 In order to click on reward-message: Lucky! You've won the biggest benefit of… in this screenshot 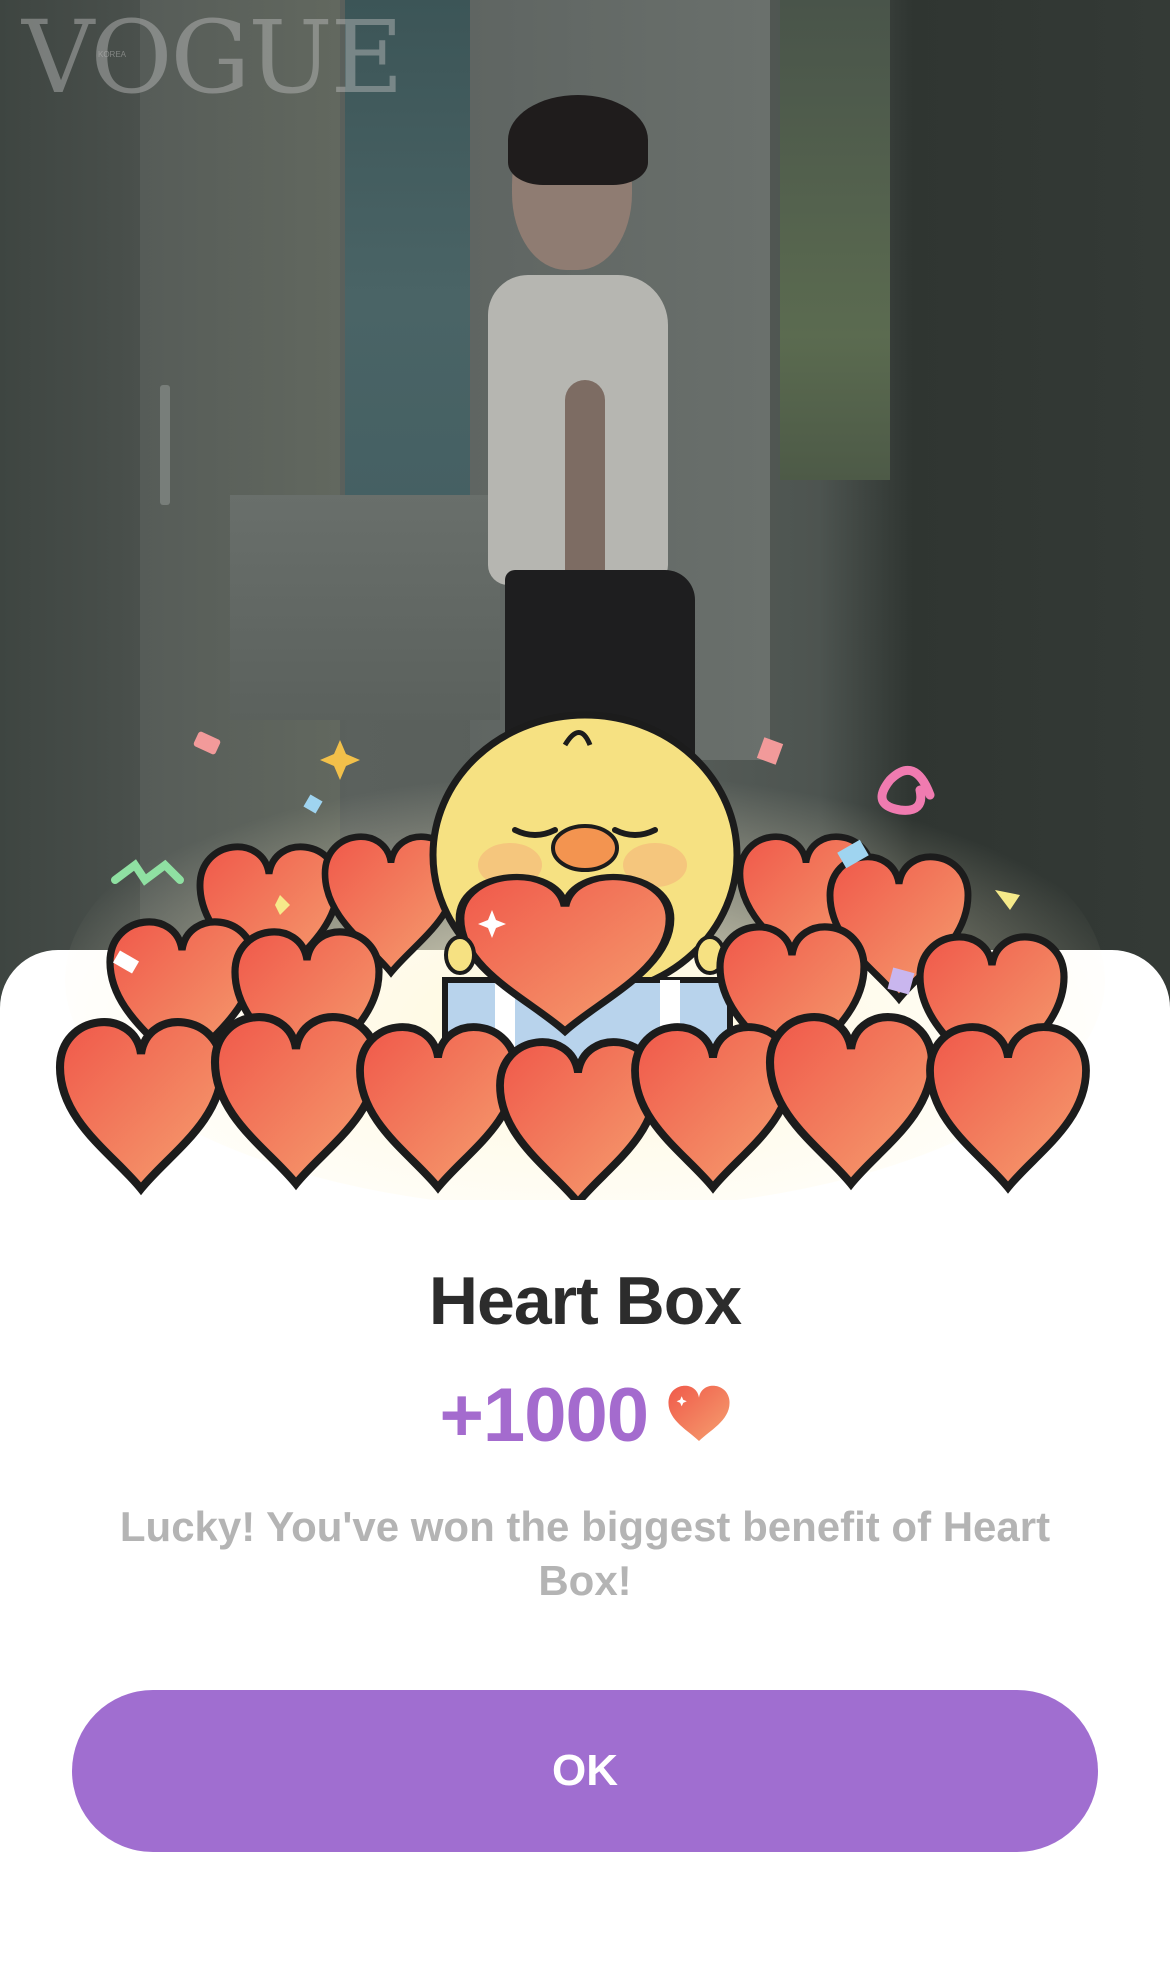, I will do `click(585, 1553)`.